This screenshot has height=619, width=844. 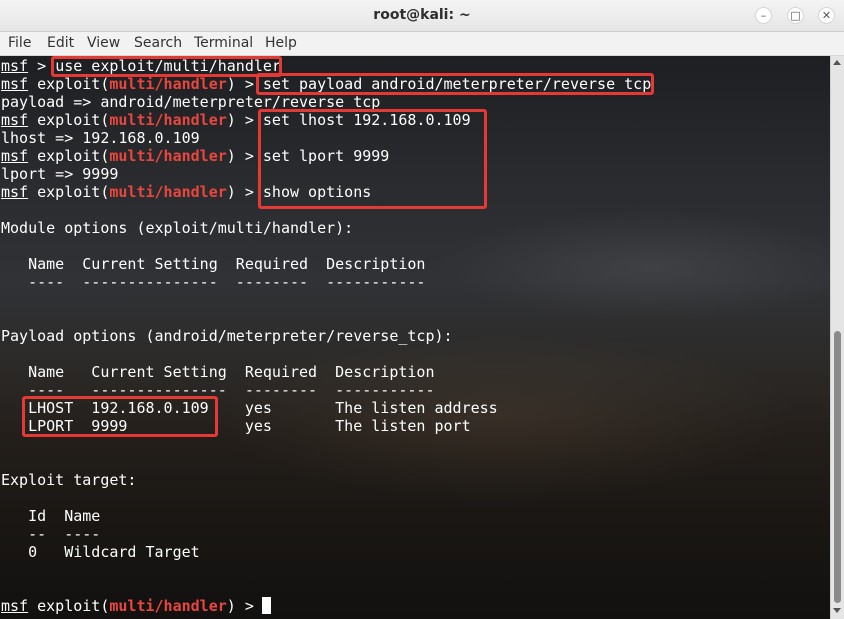 What do you see at coordinates (837, 610) in the screenshot?
I see `scroll-down-icon` at bounding box center [837, 610].